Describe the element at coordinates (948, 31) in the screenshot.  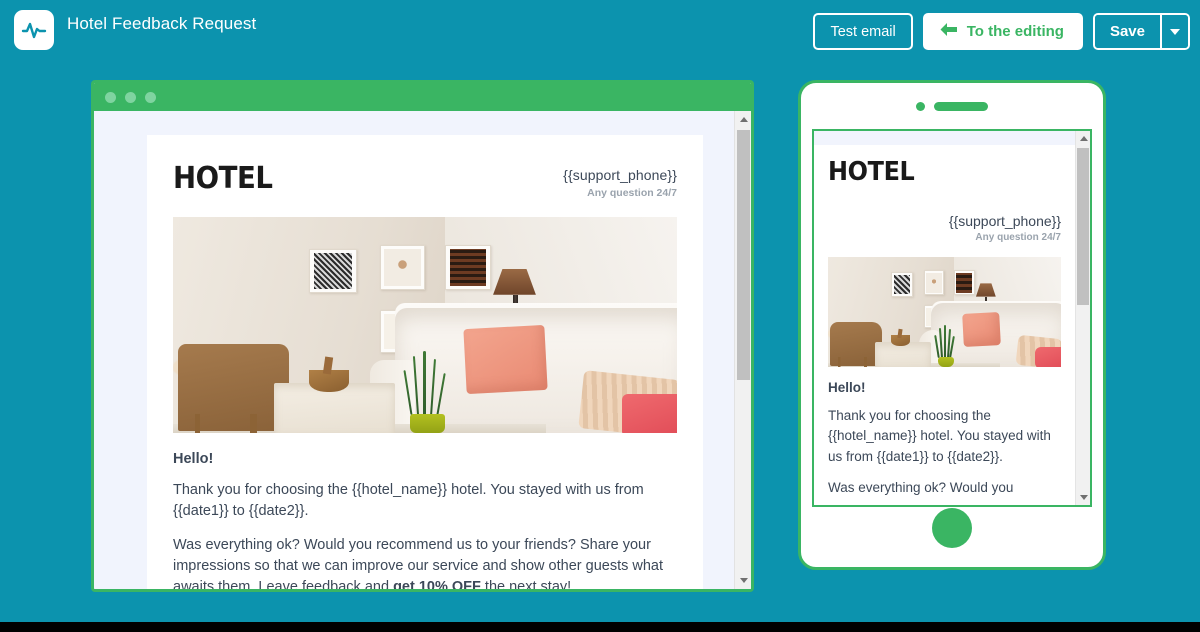
I see `arrow-left-icon` at that location.